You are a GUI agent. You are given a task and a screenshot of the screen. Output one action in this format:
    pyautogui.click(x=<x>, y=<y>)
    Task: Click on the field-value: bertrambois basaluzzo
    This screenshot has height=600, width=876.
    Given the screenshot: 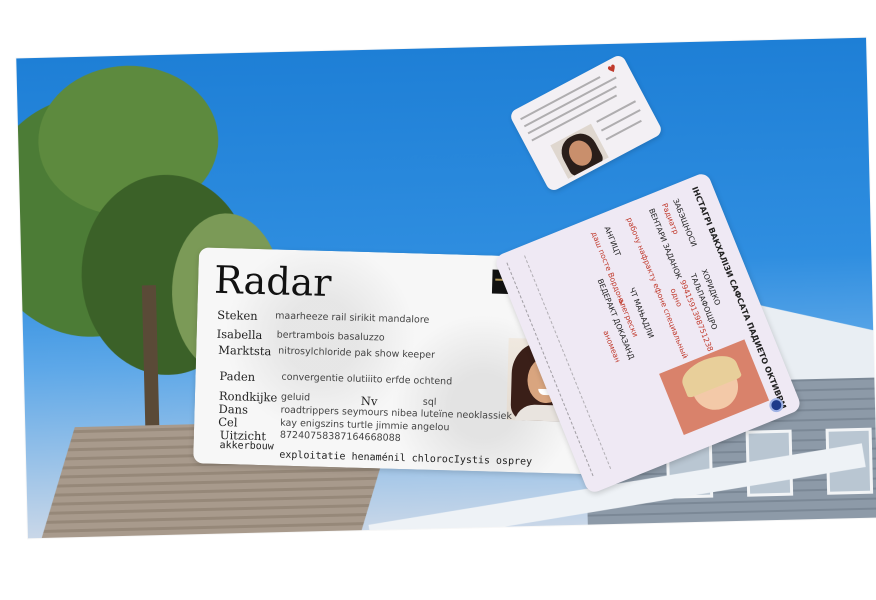 What is the action you would take?
    pyautogui.click(x=330, y=336)
    